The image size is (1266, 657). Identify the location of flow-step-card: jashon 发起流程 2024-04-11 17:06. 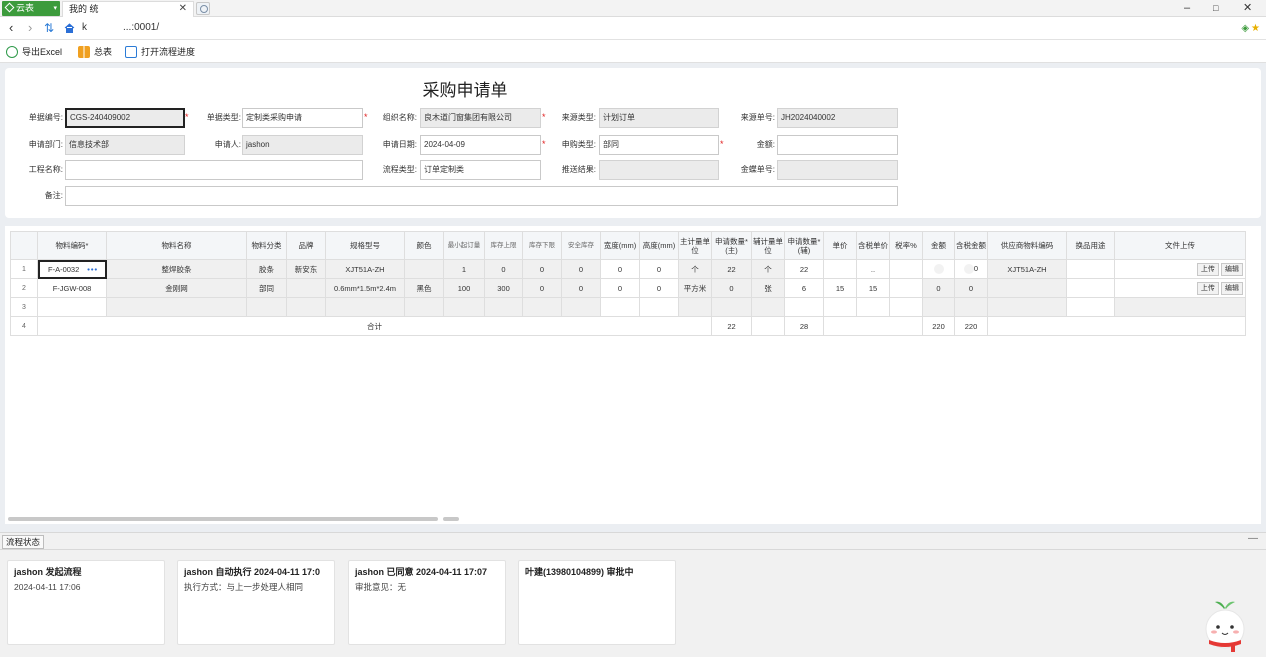
(86, 602).